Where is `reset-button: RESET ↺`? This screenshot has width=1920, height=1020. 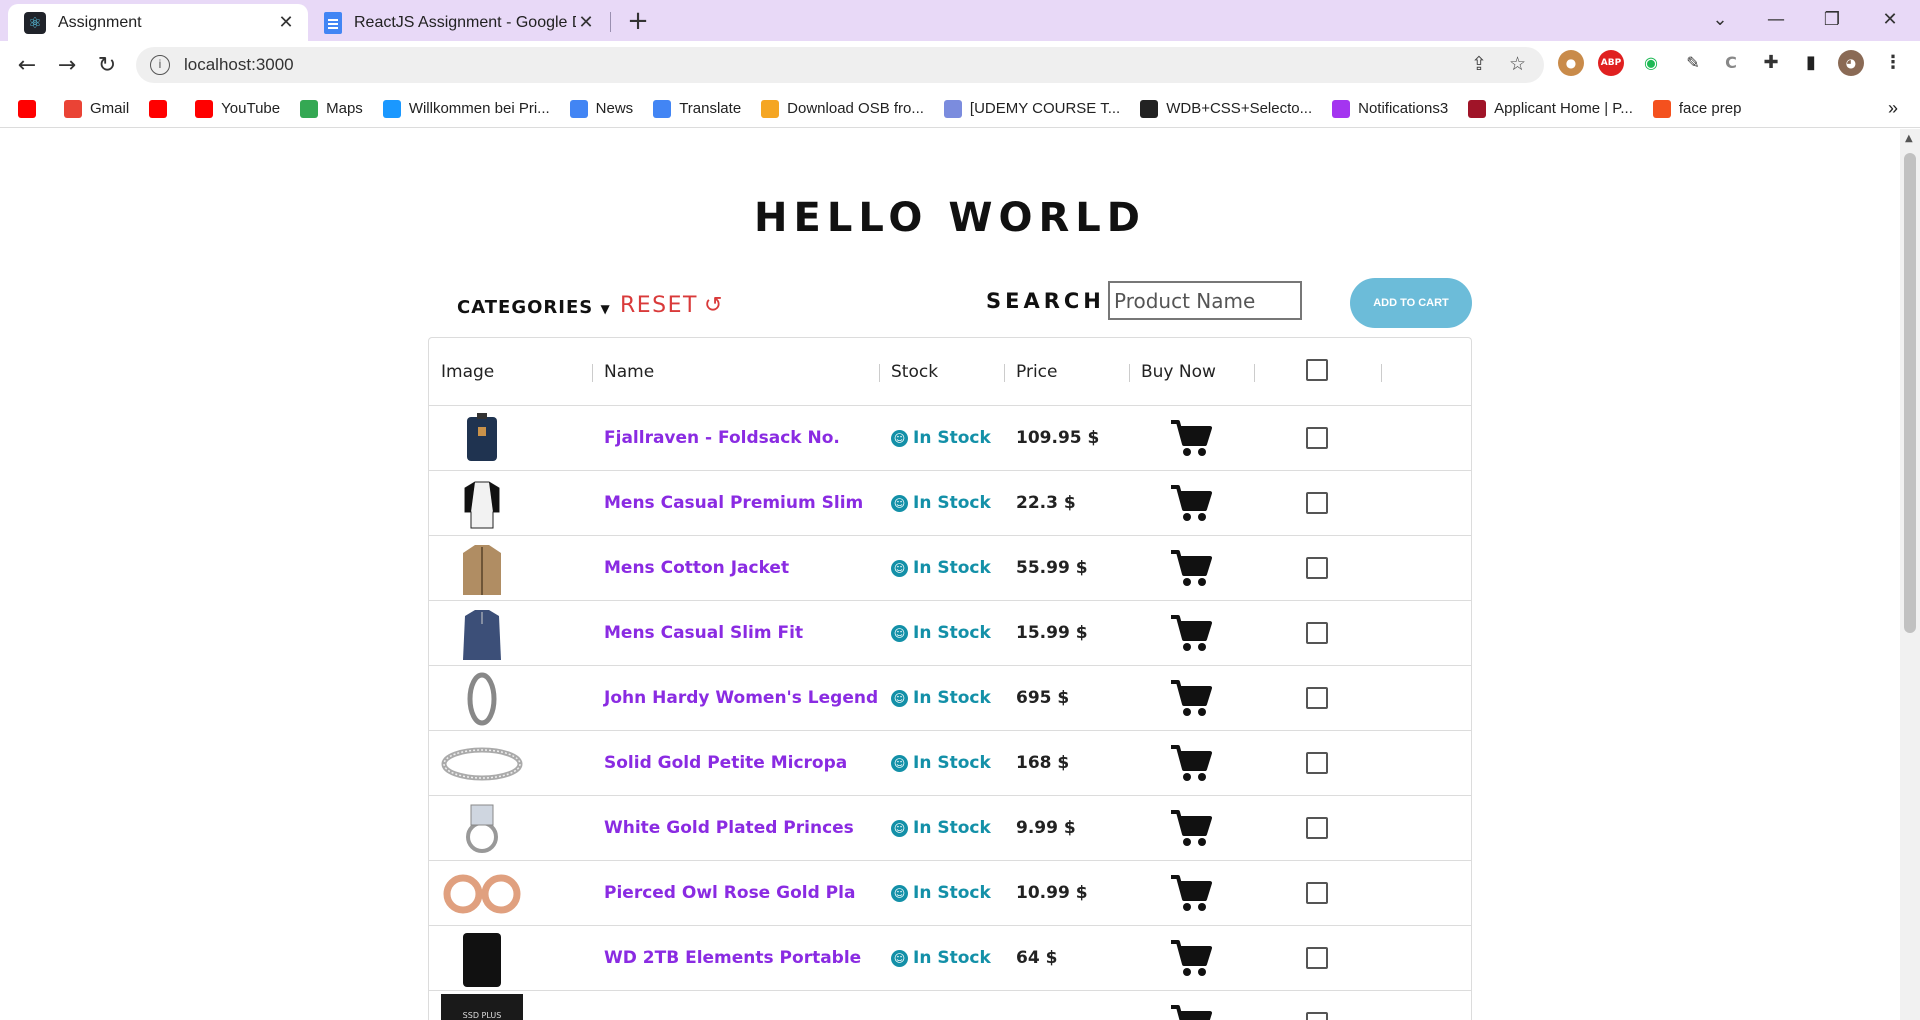 reset-button: RESET ↺ is located at coordinates (672, 305).